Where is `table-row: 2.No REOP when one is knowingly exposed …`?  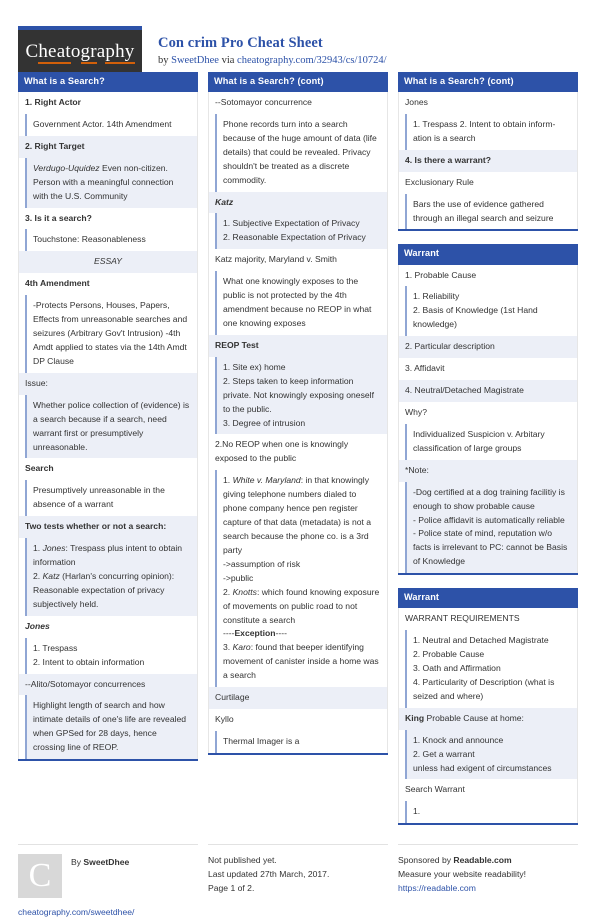 table-row: 2.No REOP when one is knowingly exposed … is located at coordinates (298, 452).